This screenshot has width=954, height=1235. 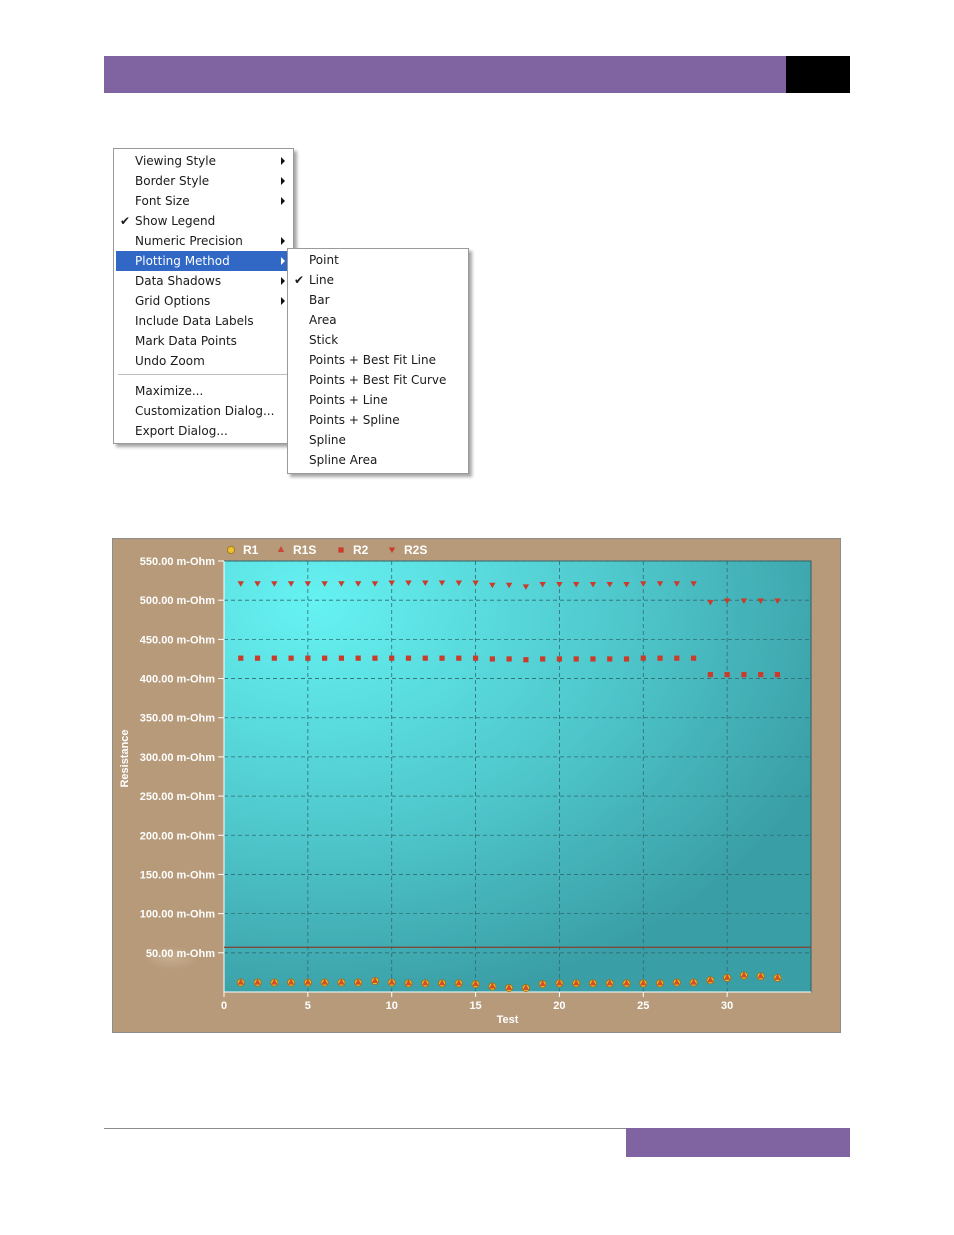 What do you see at coordinates (341, 550) in the screenshot?
I see `legend-marker-r2` at bounding box center [341, 550].